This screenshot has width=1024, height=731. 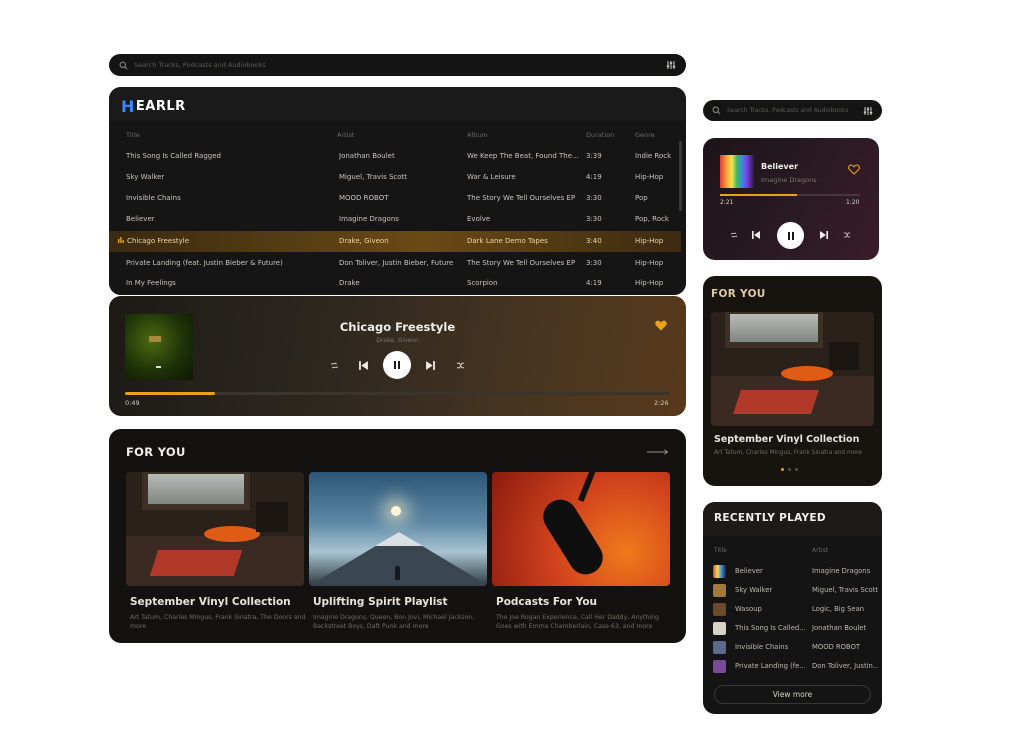 What do you see at coordinates (140, 219) in the screenshot?
I see `track-title: Believer` at bounding box center [140, 219].